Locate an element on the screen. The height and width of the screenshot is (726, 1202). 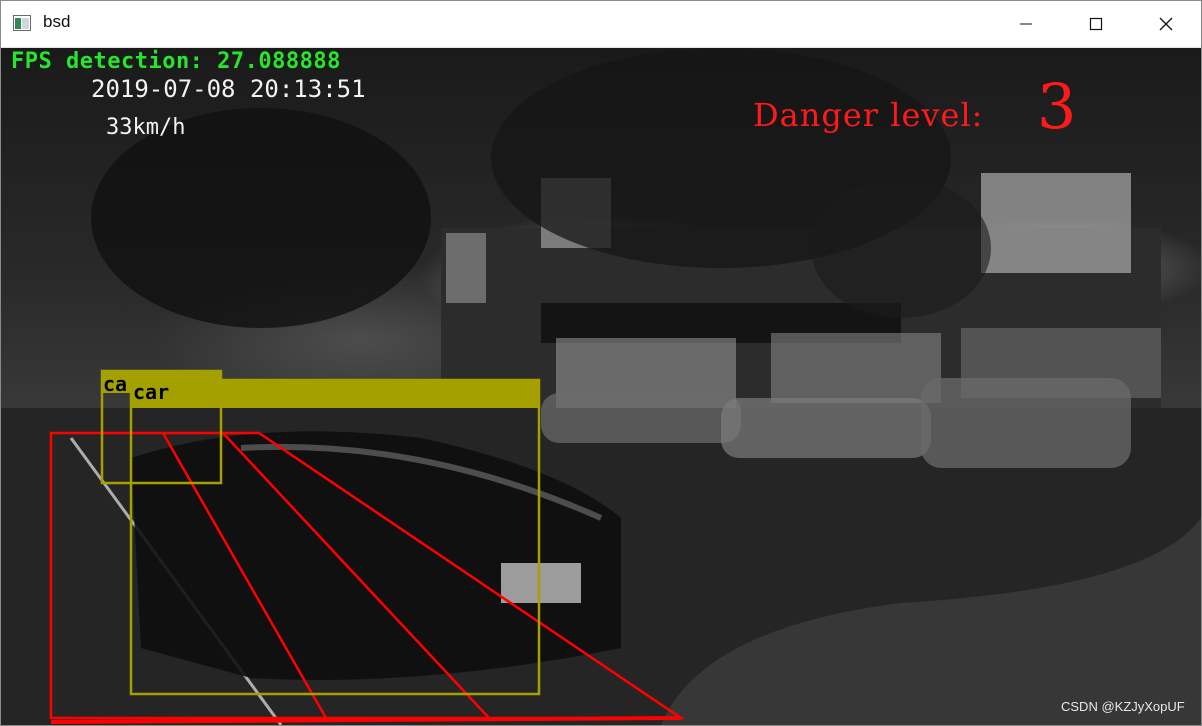
shop-window is located at coordinates (856, 368).